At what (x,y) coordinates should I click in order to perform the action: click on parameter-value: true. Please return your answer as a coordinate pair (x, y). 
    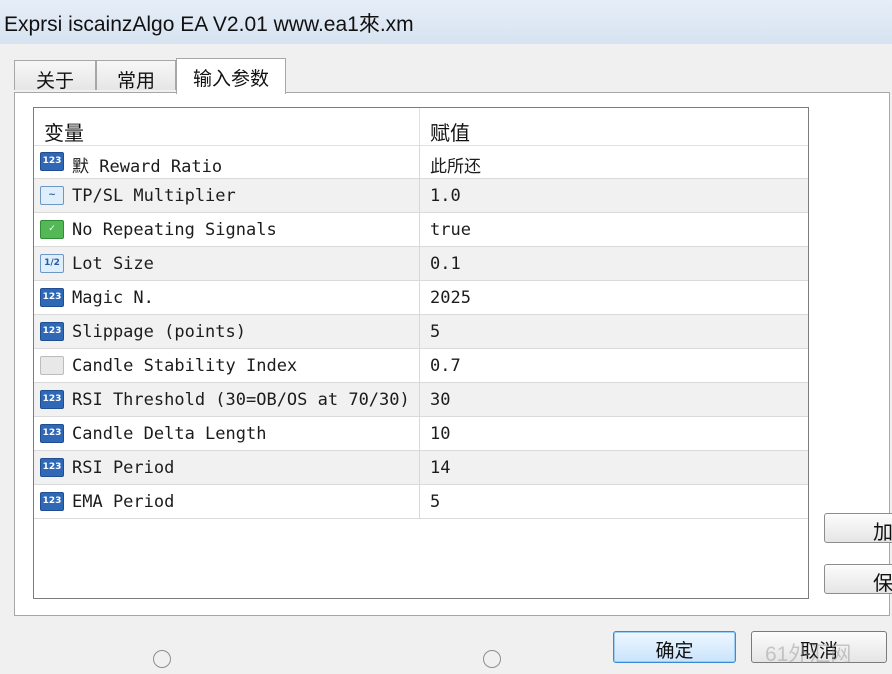
    Looking at the image, I should click on (450, 230).